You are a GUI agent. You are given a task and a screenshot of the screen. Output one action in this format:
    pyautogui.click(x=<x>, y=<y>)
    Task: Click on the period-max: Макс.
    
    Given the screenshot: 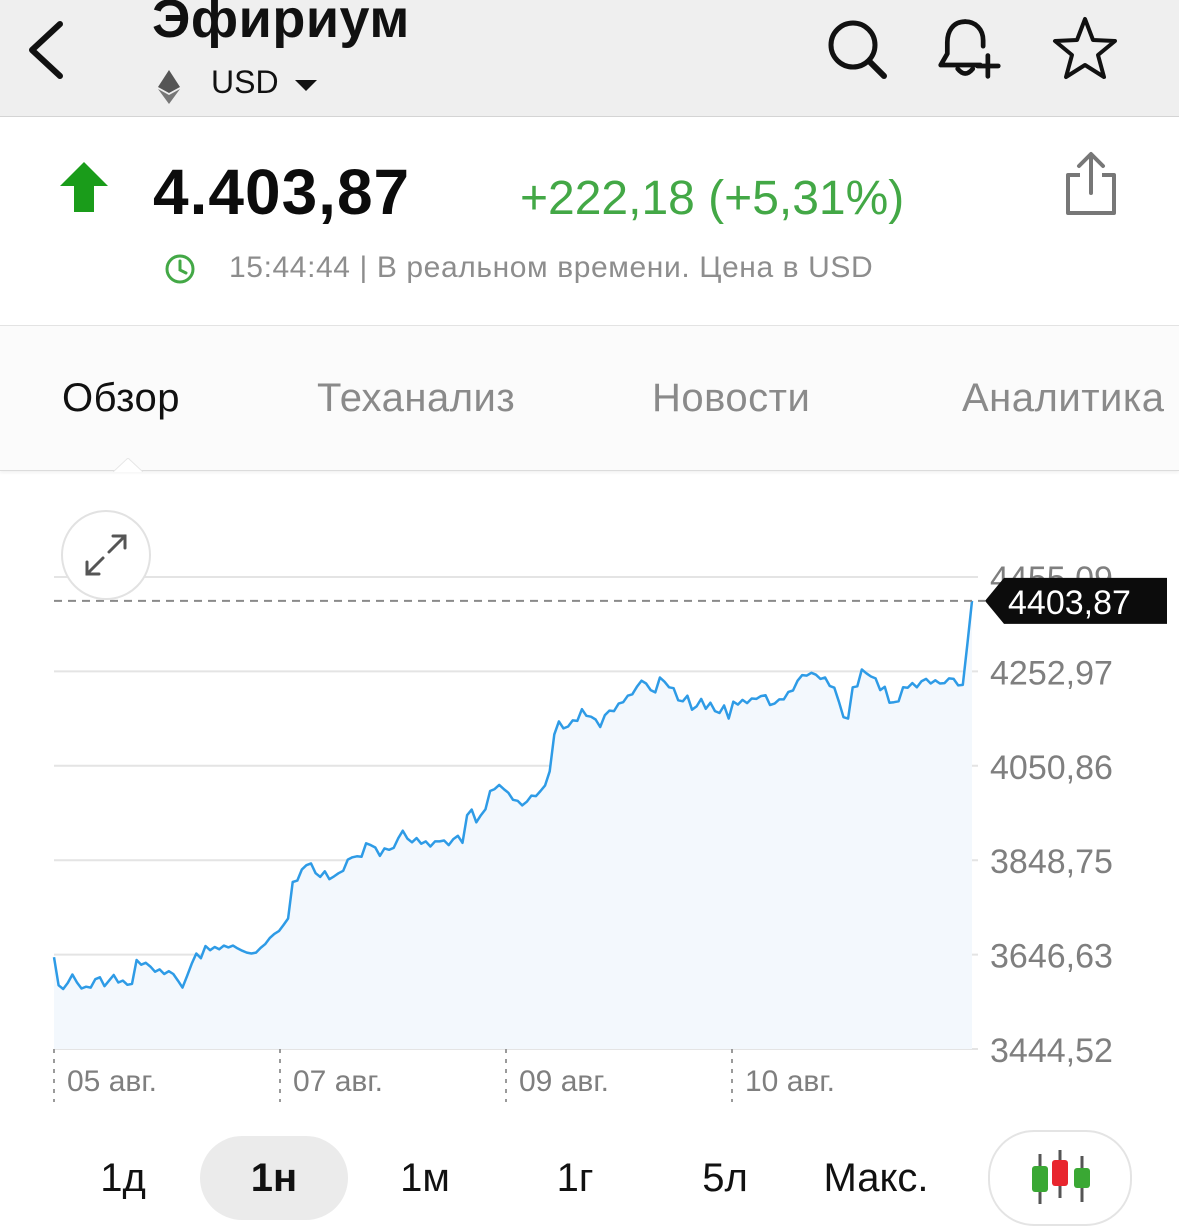 What is the action you would take?
    pyautogui.click(x=876, y=1178)
    